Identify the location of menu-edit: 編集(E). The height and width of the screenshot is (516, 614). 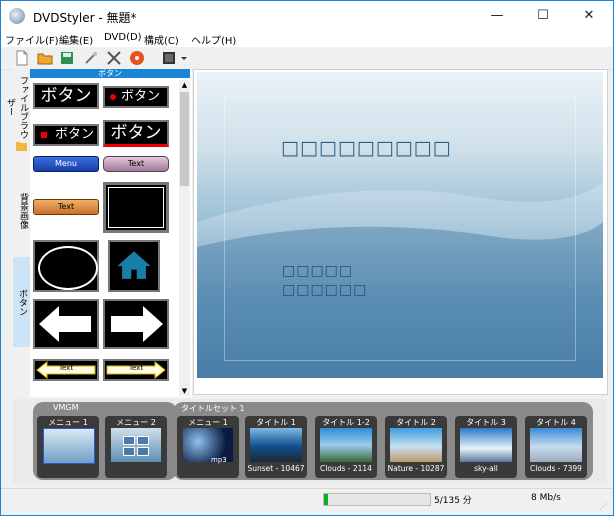
(76, 39).